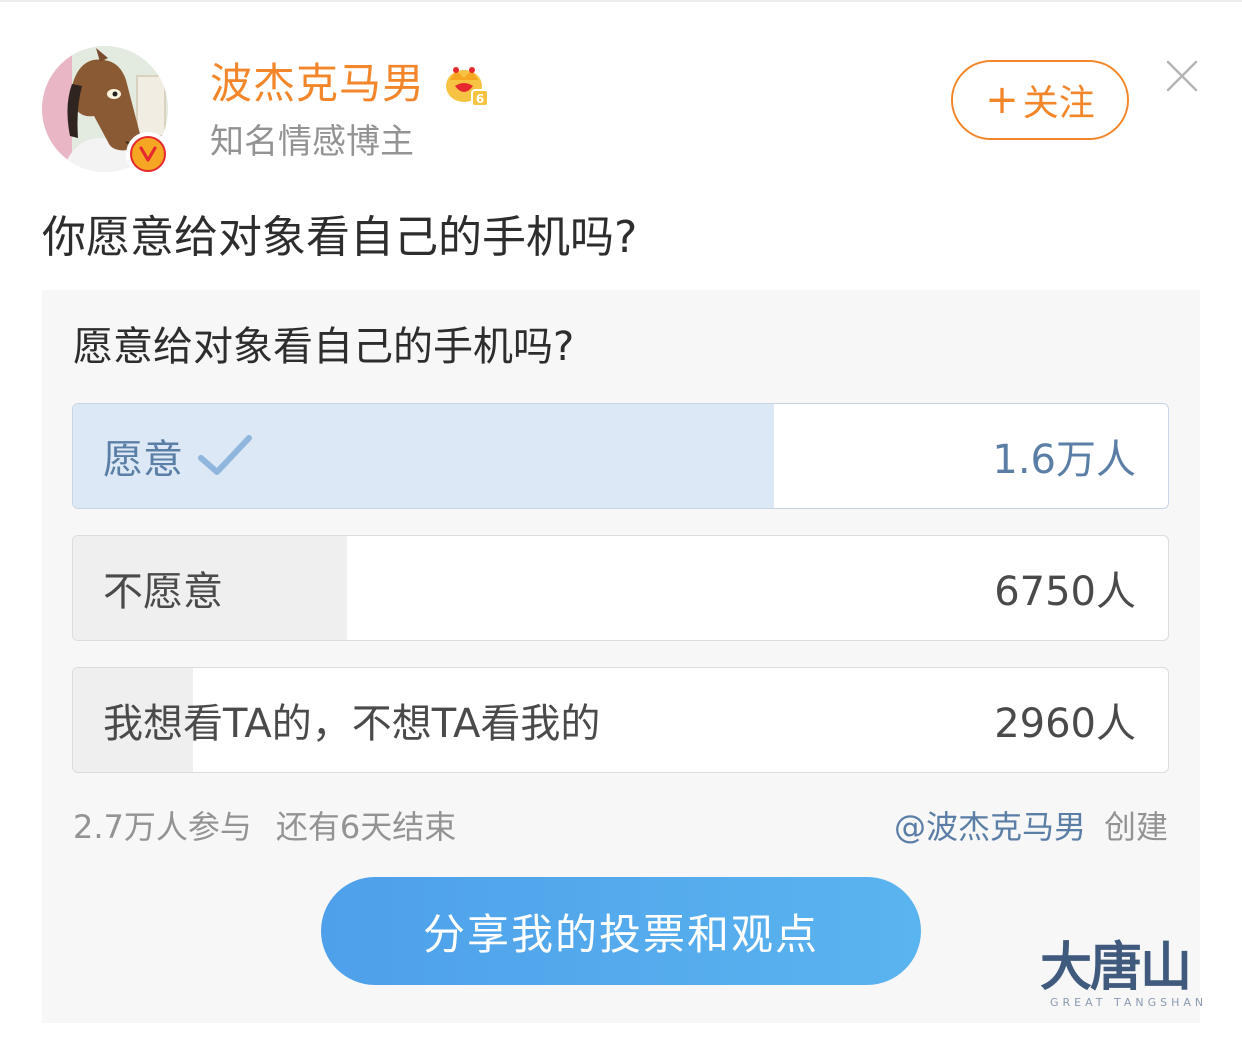 This screenshot has height=1048, width=1242. Describe the element at coordinates (366, 827) in the screenshot. I see `time-remaining: 还有6天结束` at that location.